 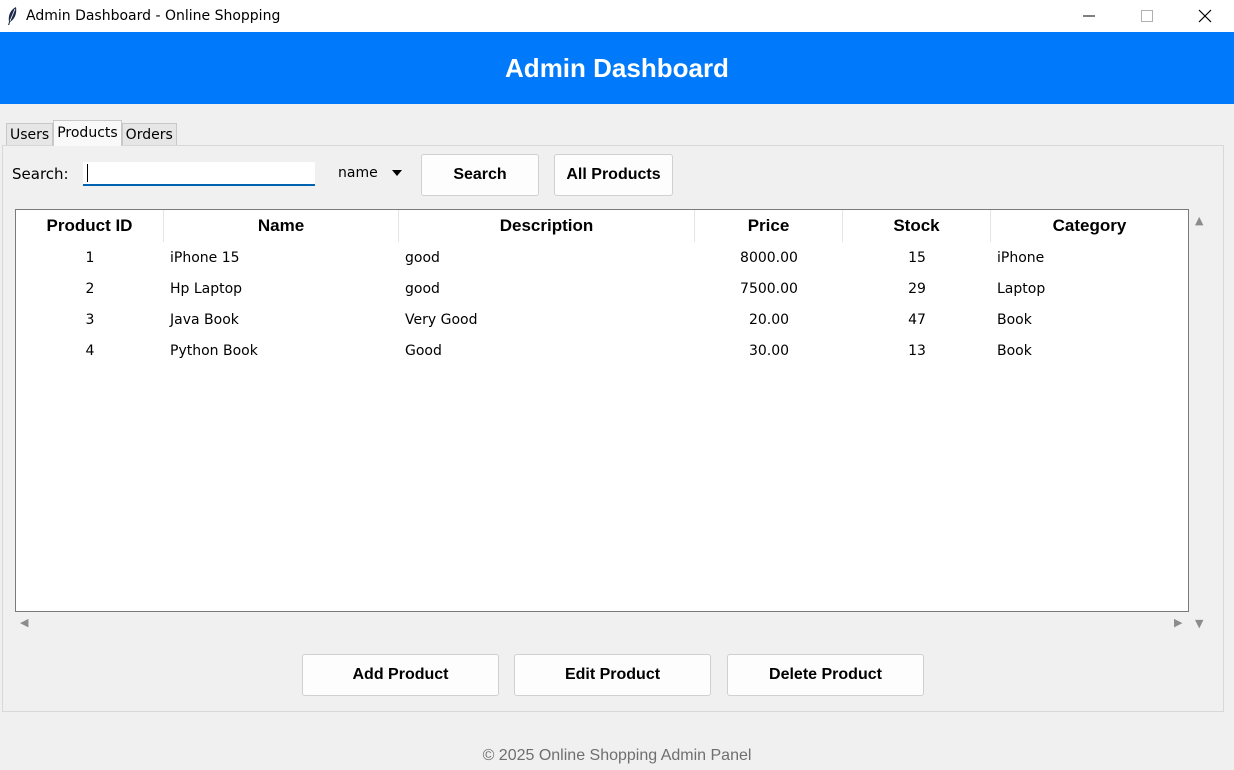 I want to click on tab-products: Products, so click(x=87, y=133).